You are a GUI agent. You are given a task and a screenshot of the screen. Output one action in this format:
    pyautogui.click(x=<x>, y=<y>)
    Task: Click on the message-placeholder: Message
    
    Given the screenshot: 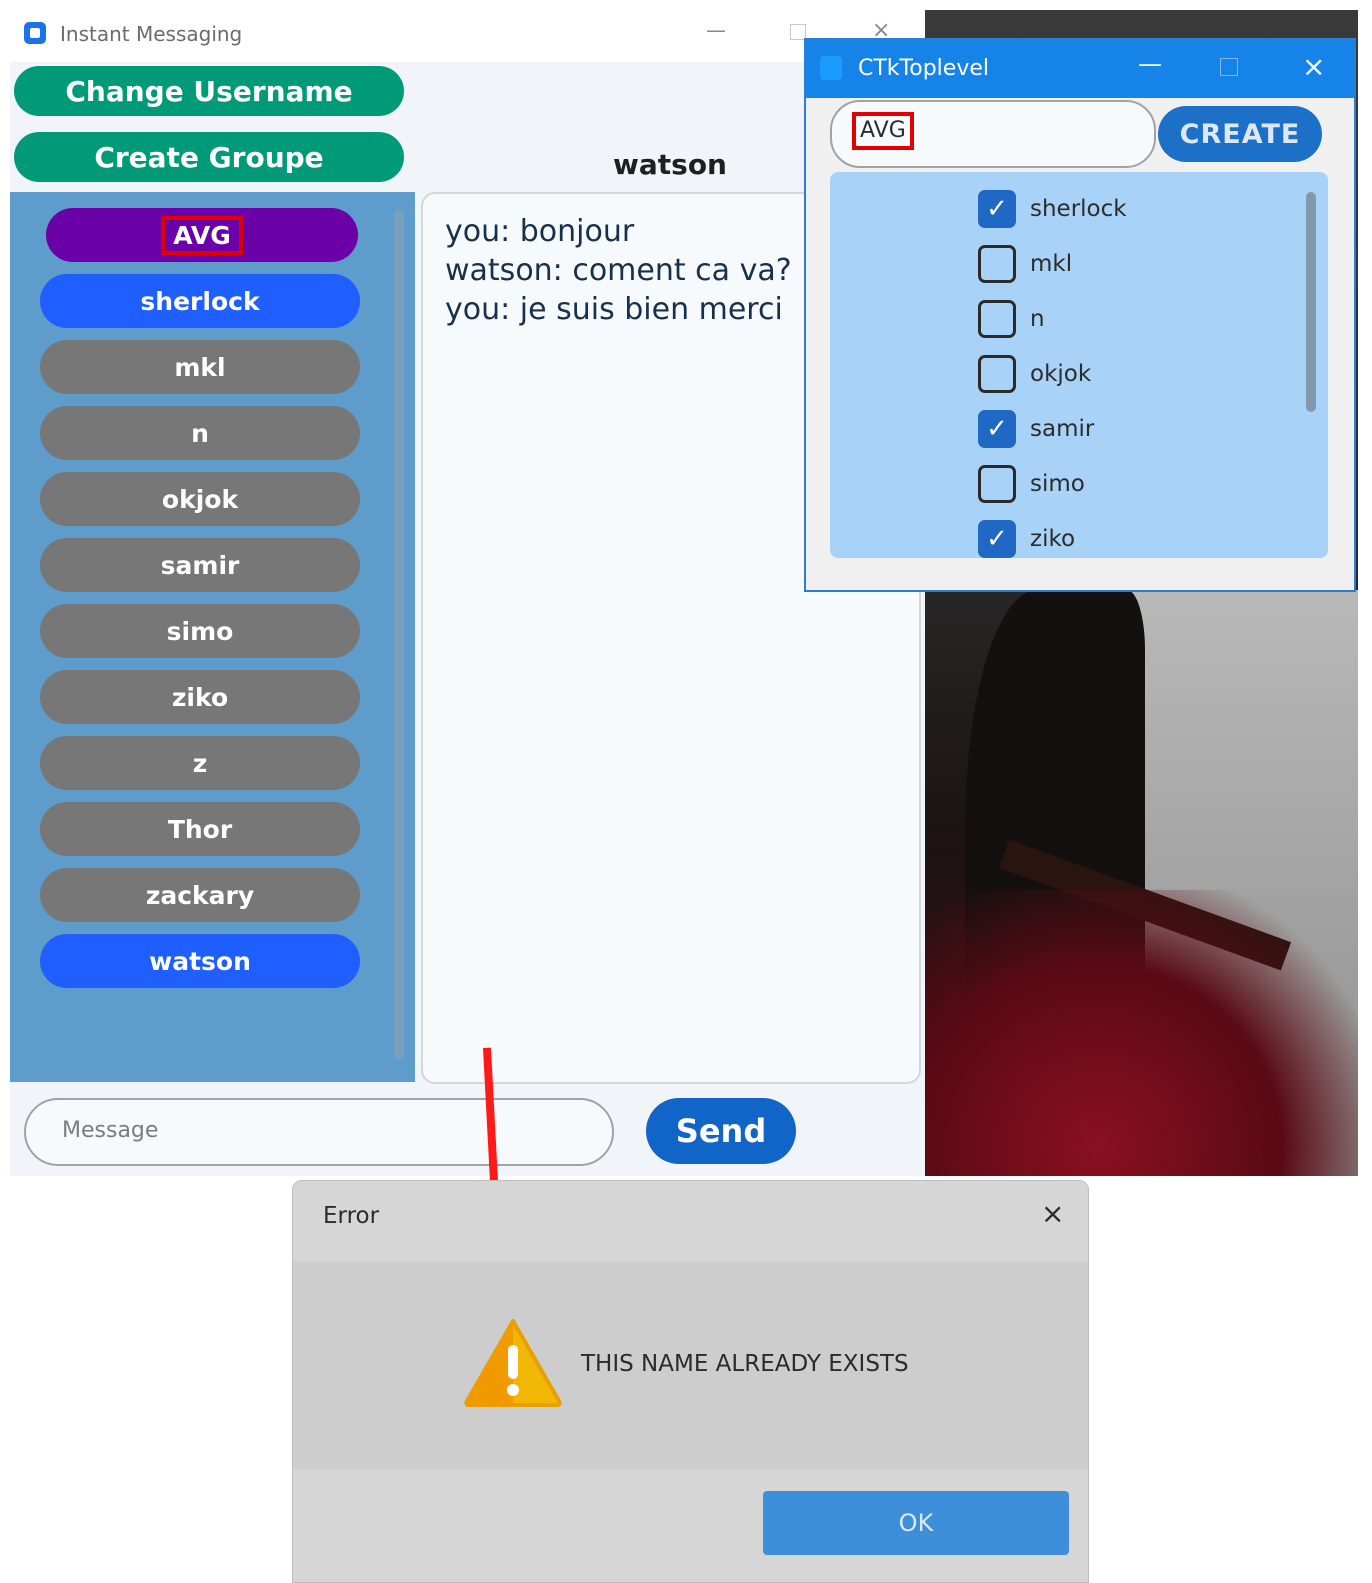 What is the action you would take?
    pyautogui.click(x=110, y=1130)
    